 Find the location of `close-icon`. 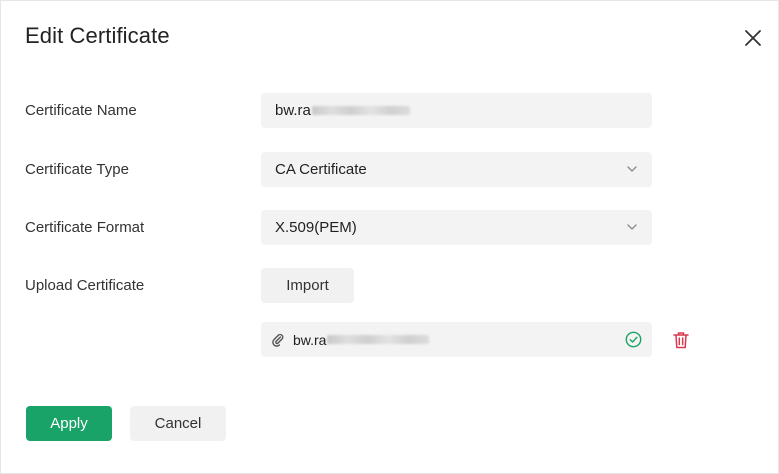

close-icon is located at coordinates (753, 38).